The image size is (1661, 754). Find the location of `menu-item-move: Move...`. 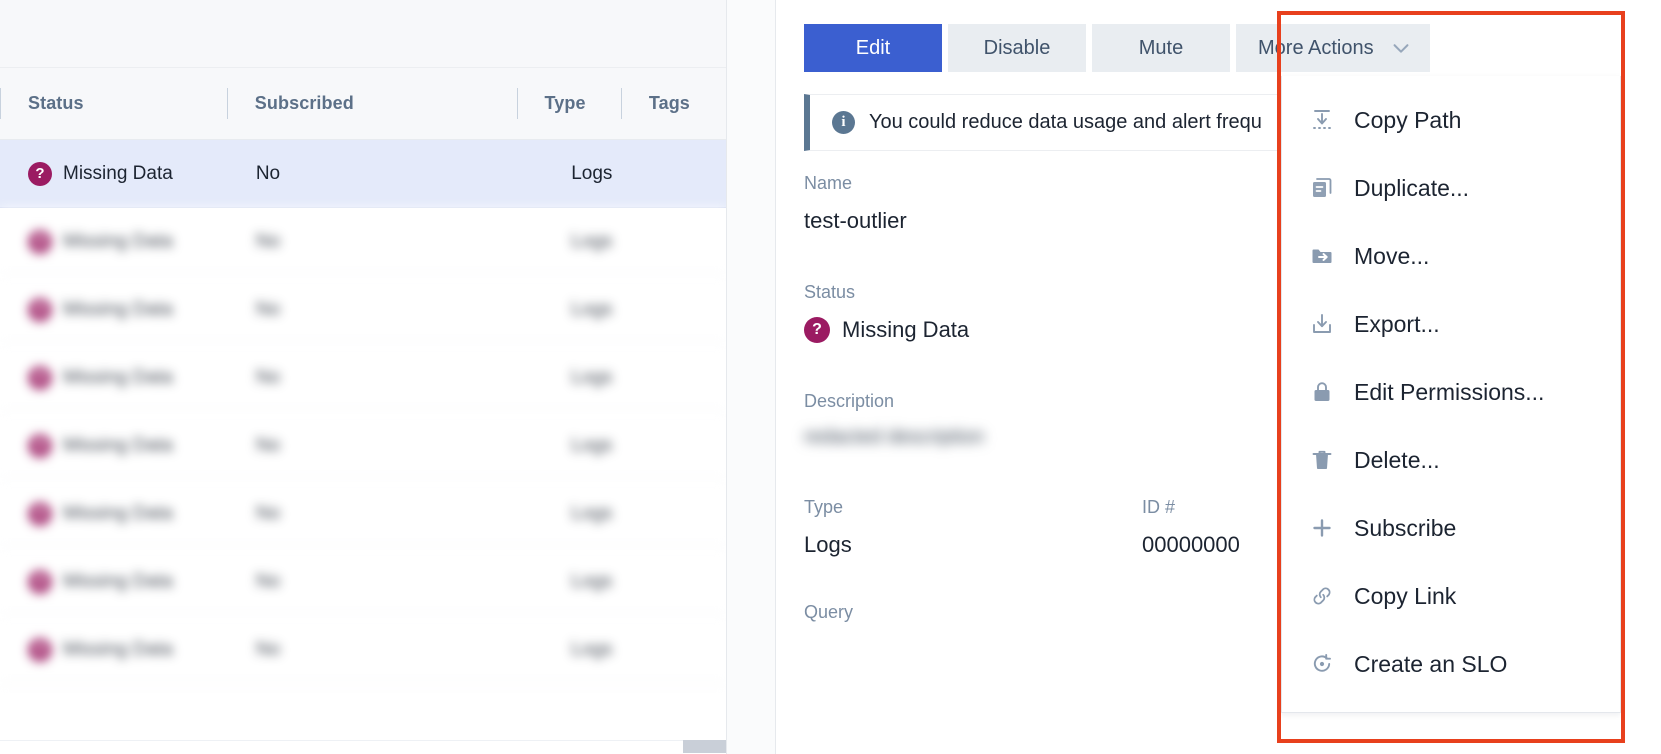

menu-item-move: Move... is located at coordinates (1451, 256).